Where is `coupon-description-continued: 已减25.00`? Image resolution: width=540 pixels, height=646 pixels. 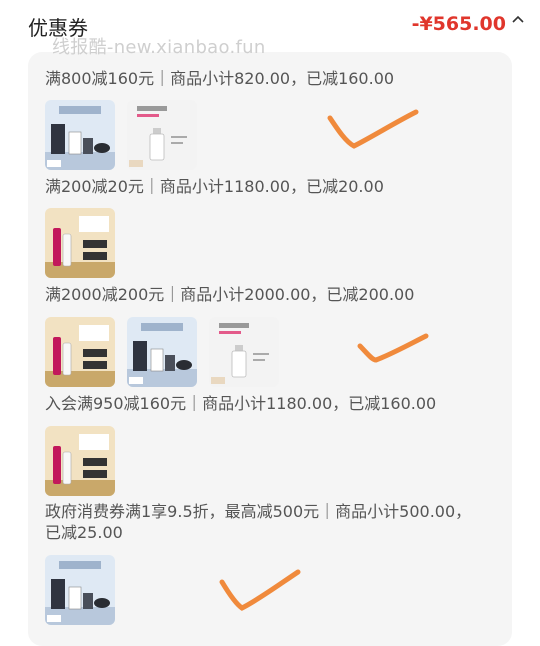 coupon-description-continued: 已减25.00 is located at coordinates (84, 532).